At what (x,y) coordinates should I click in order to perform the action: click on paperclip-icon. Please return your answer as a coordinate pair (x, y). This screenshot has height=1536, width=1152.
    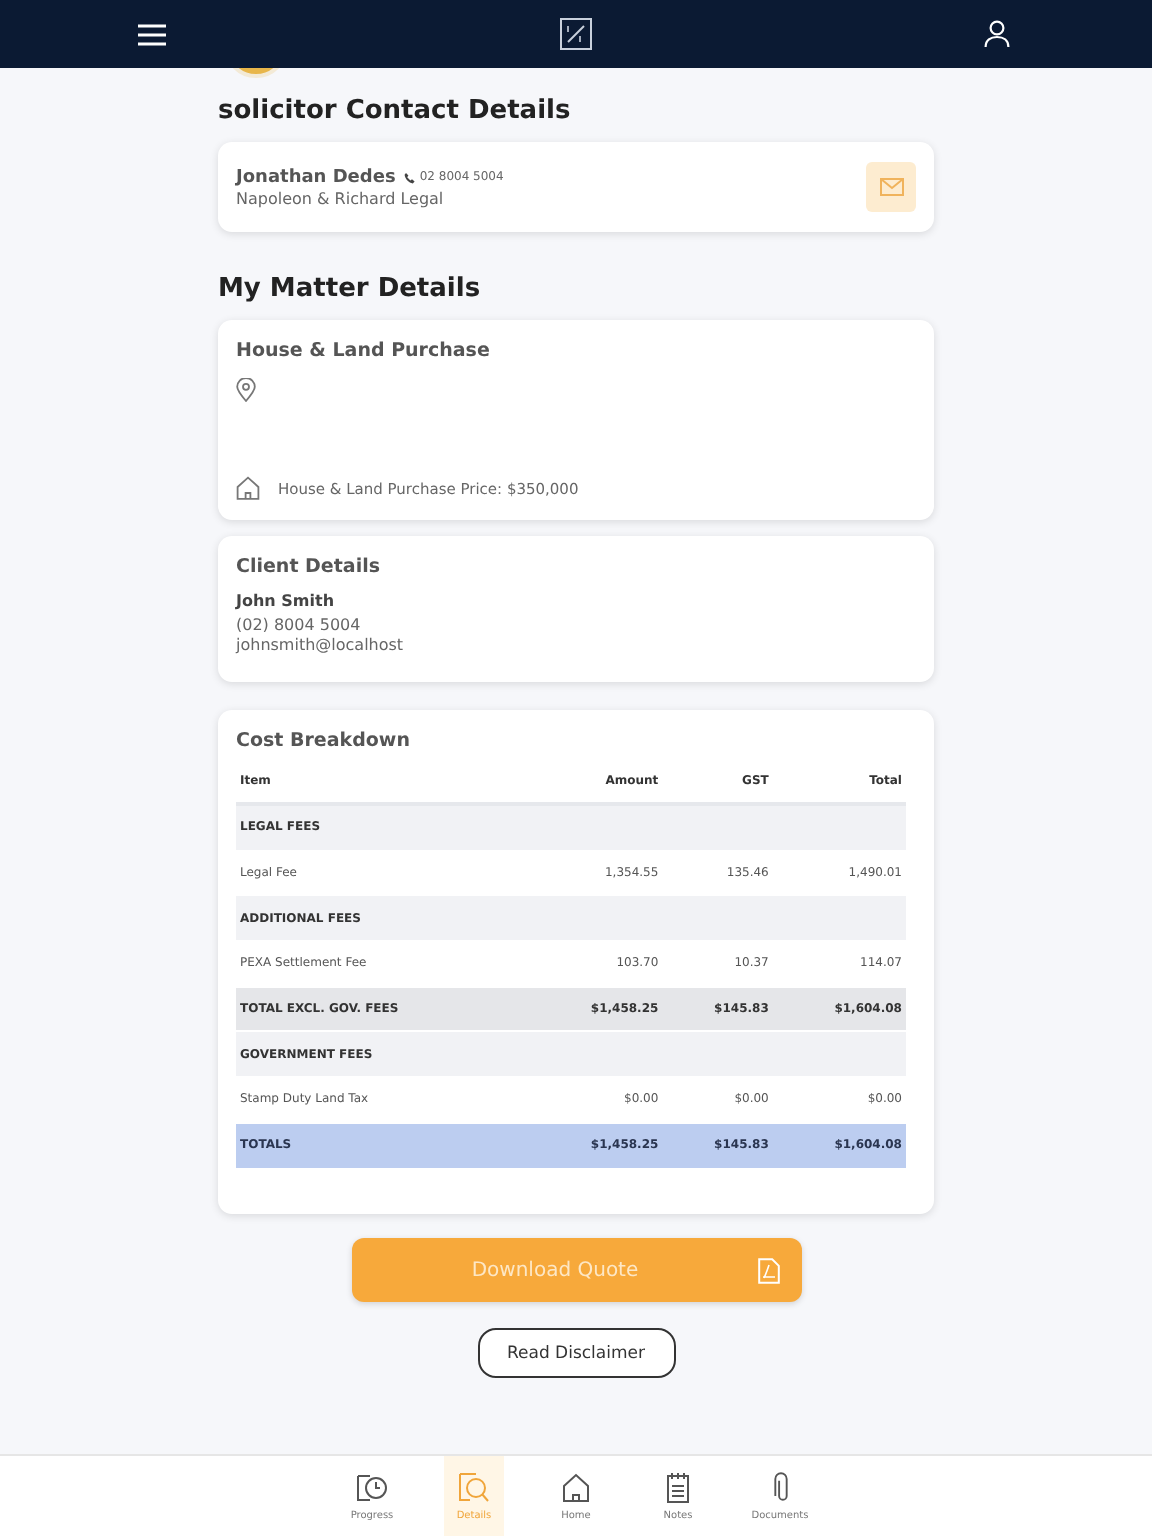
    Looking at the image, I should click on (780, 1487).